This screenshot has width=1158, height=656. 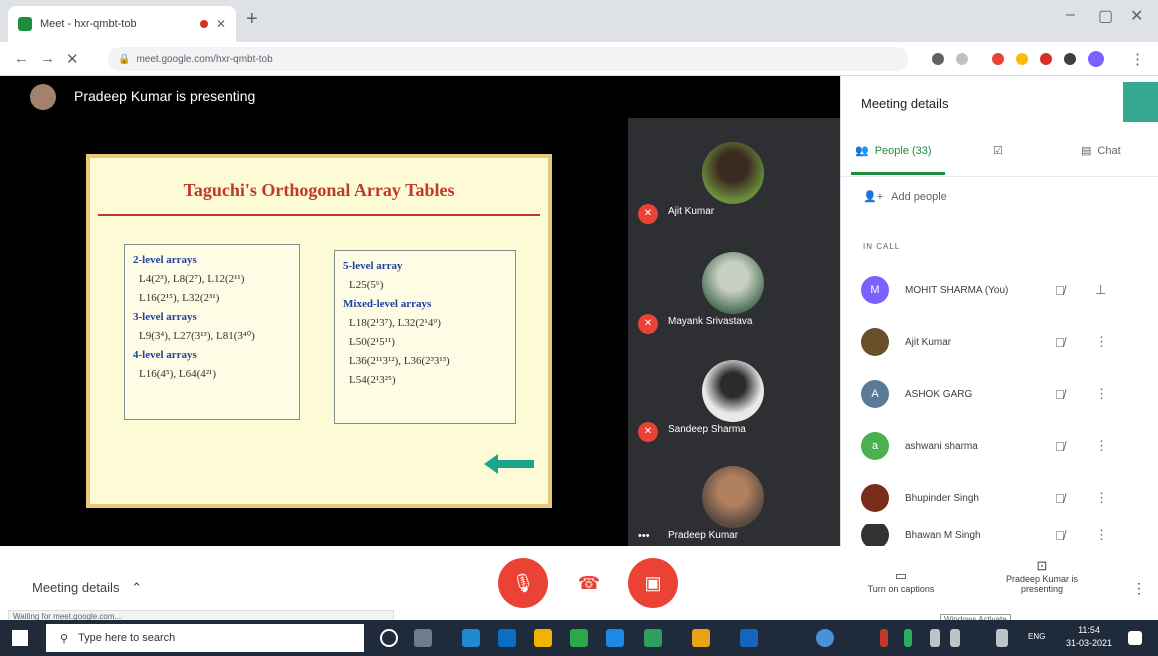 I want to click on muted-mic-icon: ✕, so click(x=648, y=214).